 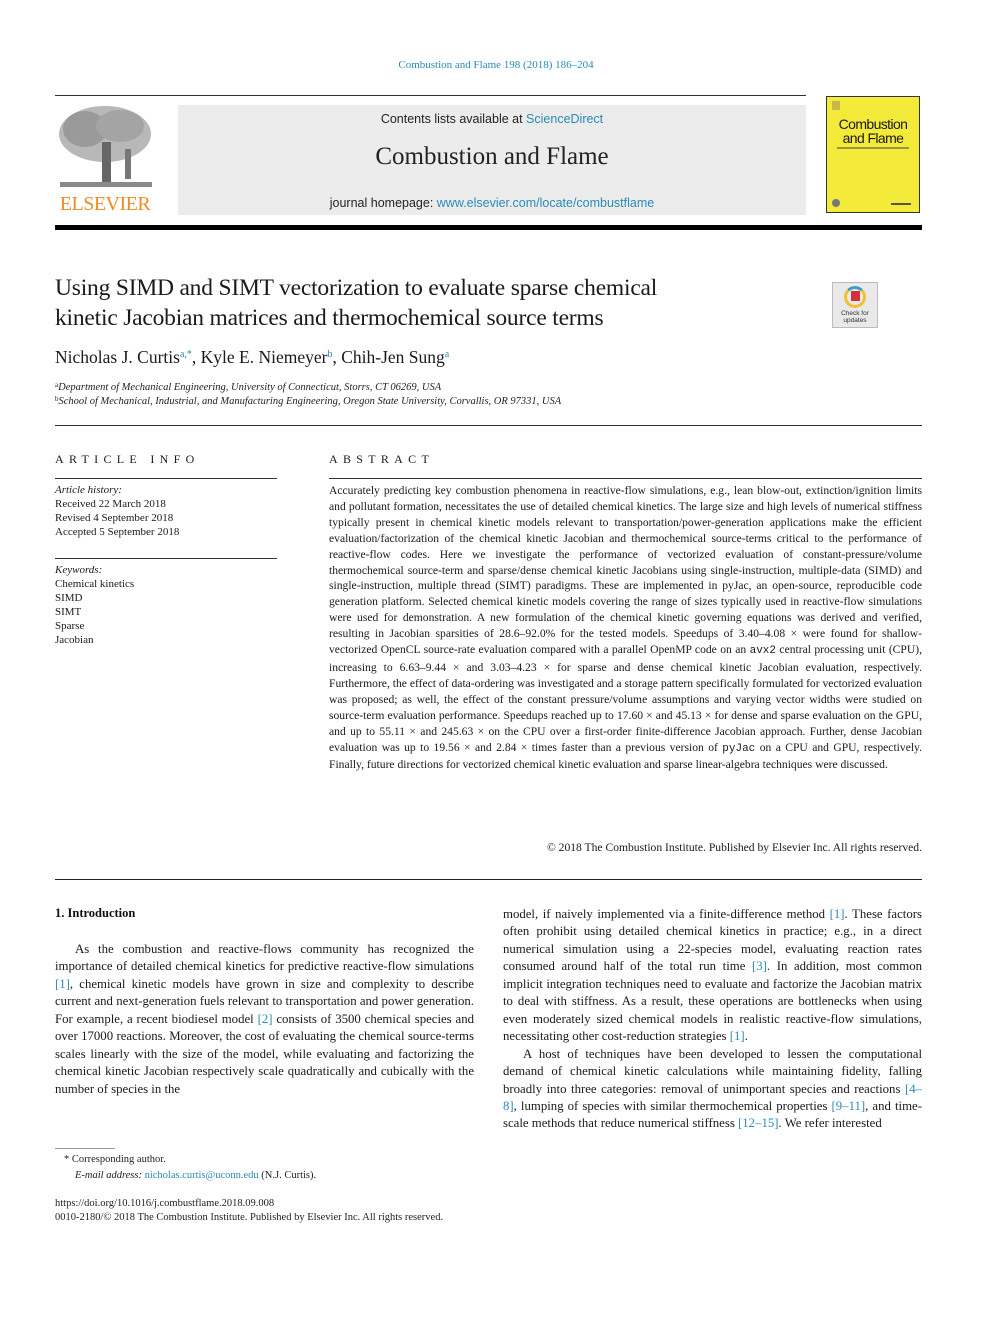 What do you see at coordinates (447, 354) in the screenshot?
I see `author-affiliation-marker: a` at bounding box center [447, 354].